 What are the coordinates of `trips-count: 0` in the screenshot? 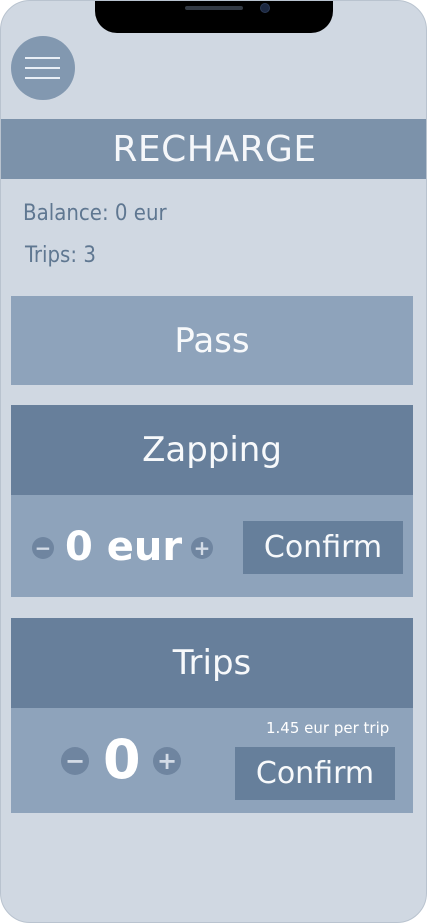 It's located at (122, 759).